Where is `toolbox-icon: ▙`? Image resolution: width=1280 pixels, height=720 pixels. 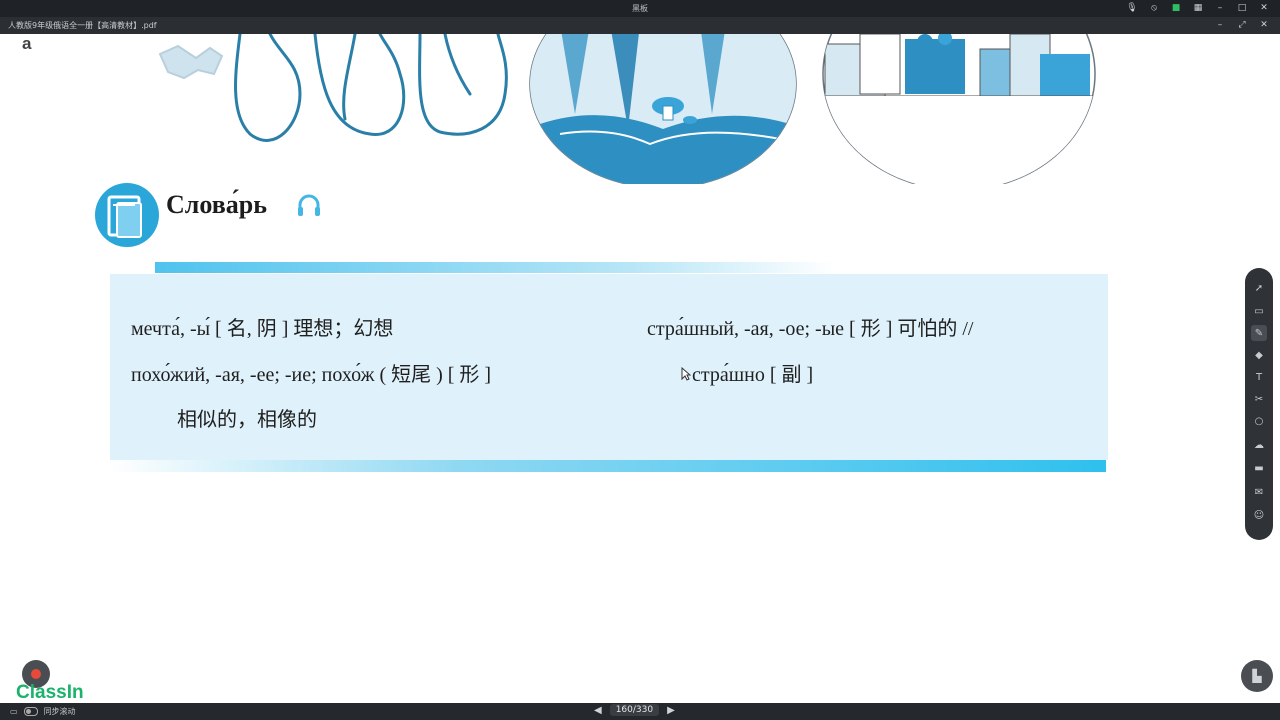
toolbox-icon: ▙ is located at coordinates (1257, 676).